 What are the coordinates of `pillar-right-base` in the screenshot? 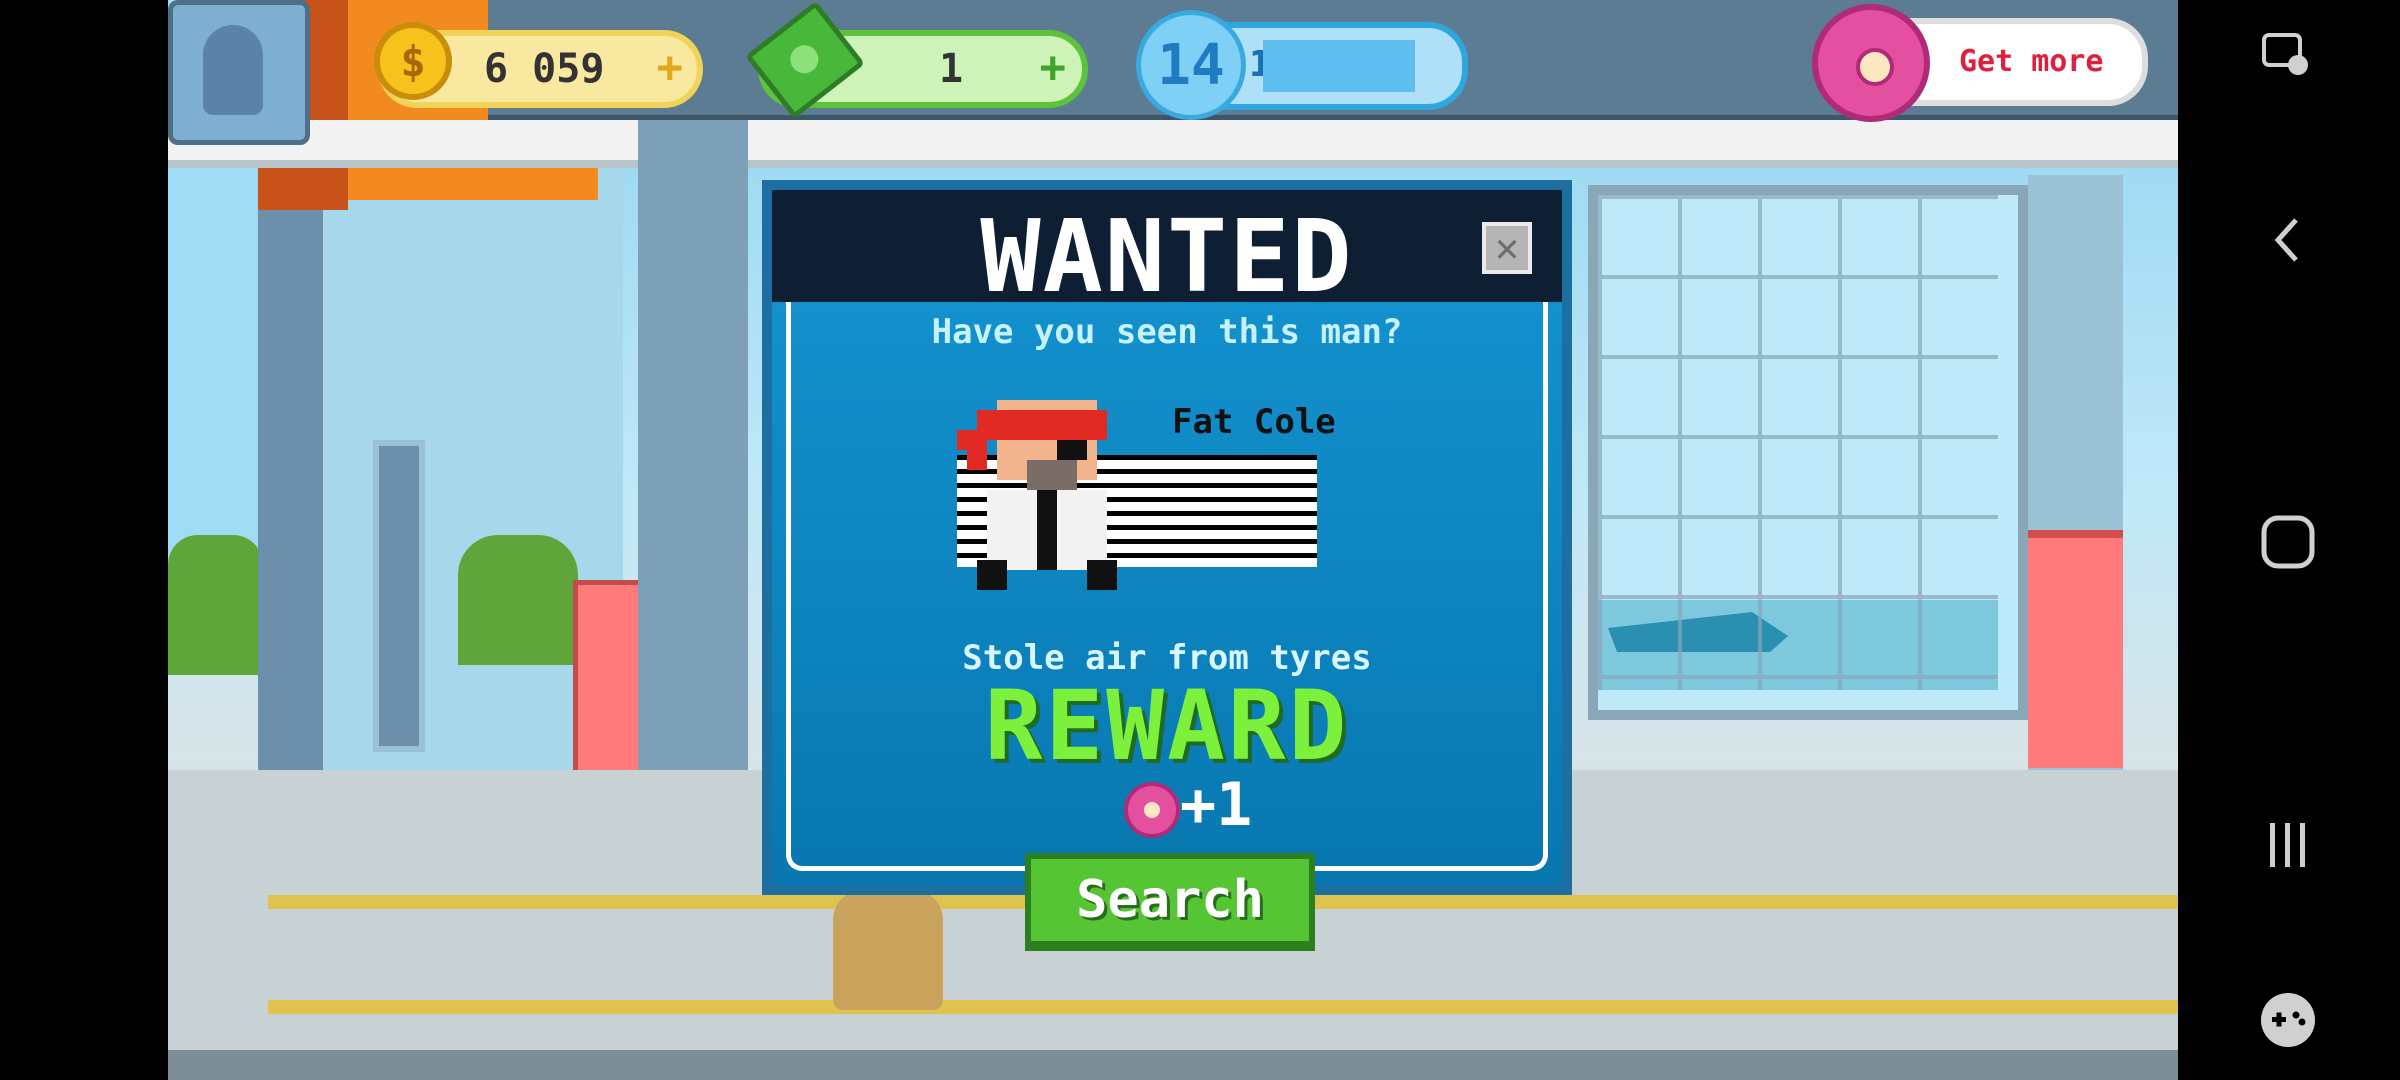 It's located at (2075, 649).